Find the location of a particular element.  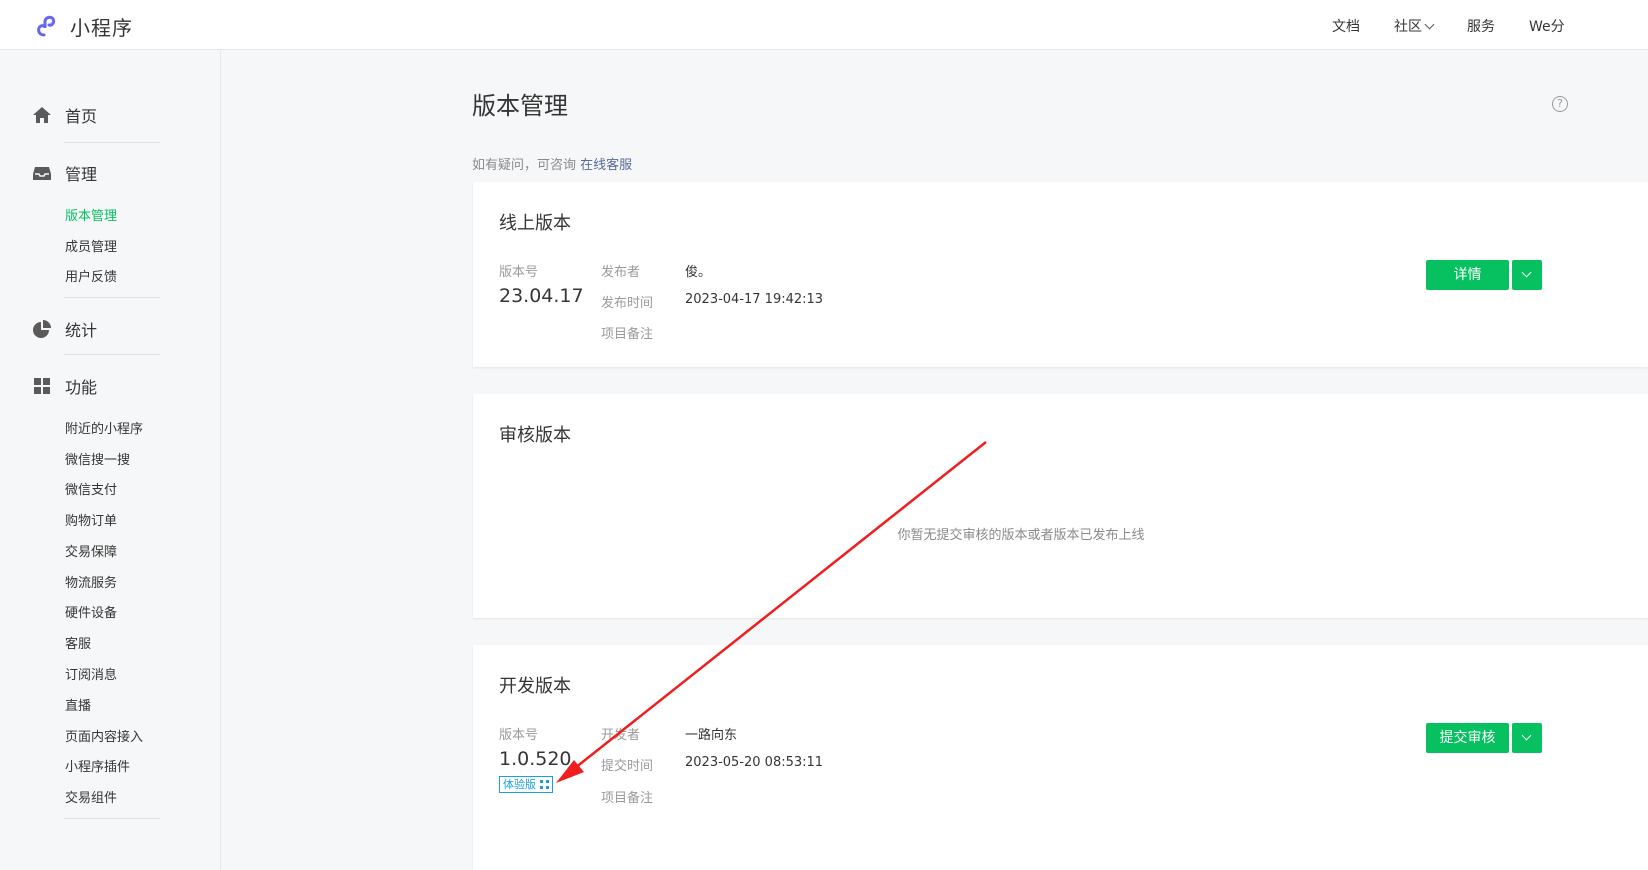

developer-value: 一路向东 is located at coordinates (711, 735).